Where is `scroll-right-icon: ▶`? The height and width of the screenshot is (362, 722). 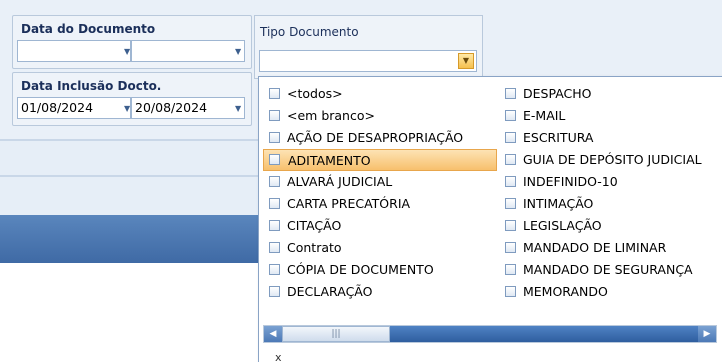 scroll-right-icon: ▶ is located at coordinates (707, 334).